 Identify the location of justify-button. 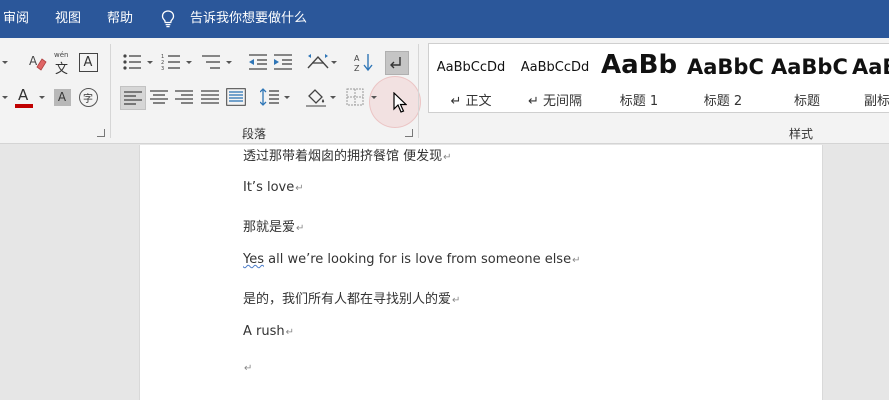
(210, 97).